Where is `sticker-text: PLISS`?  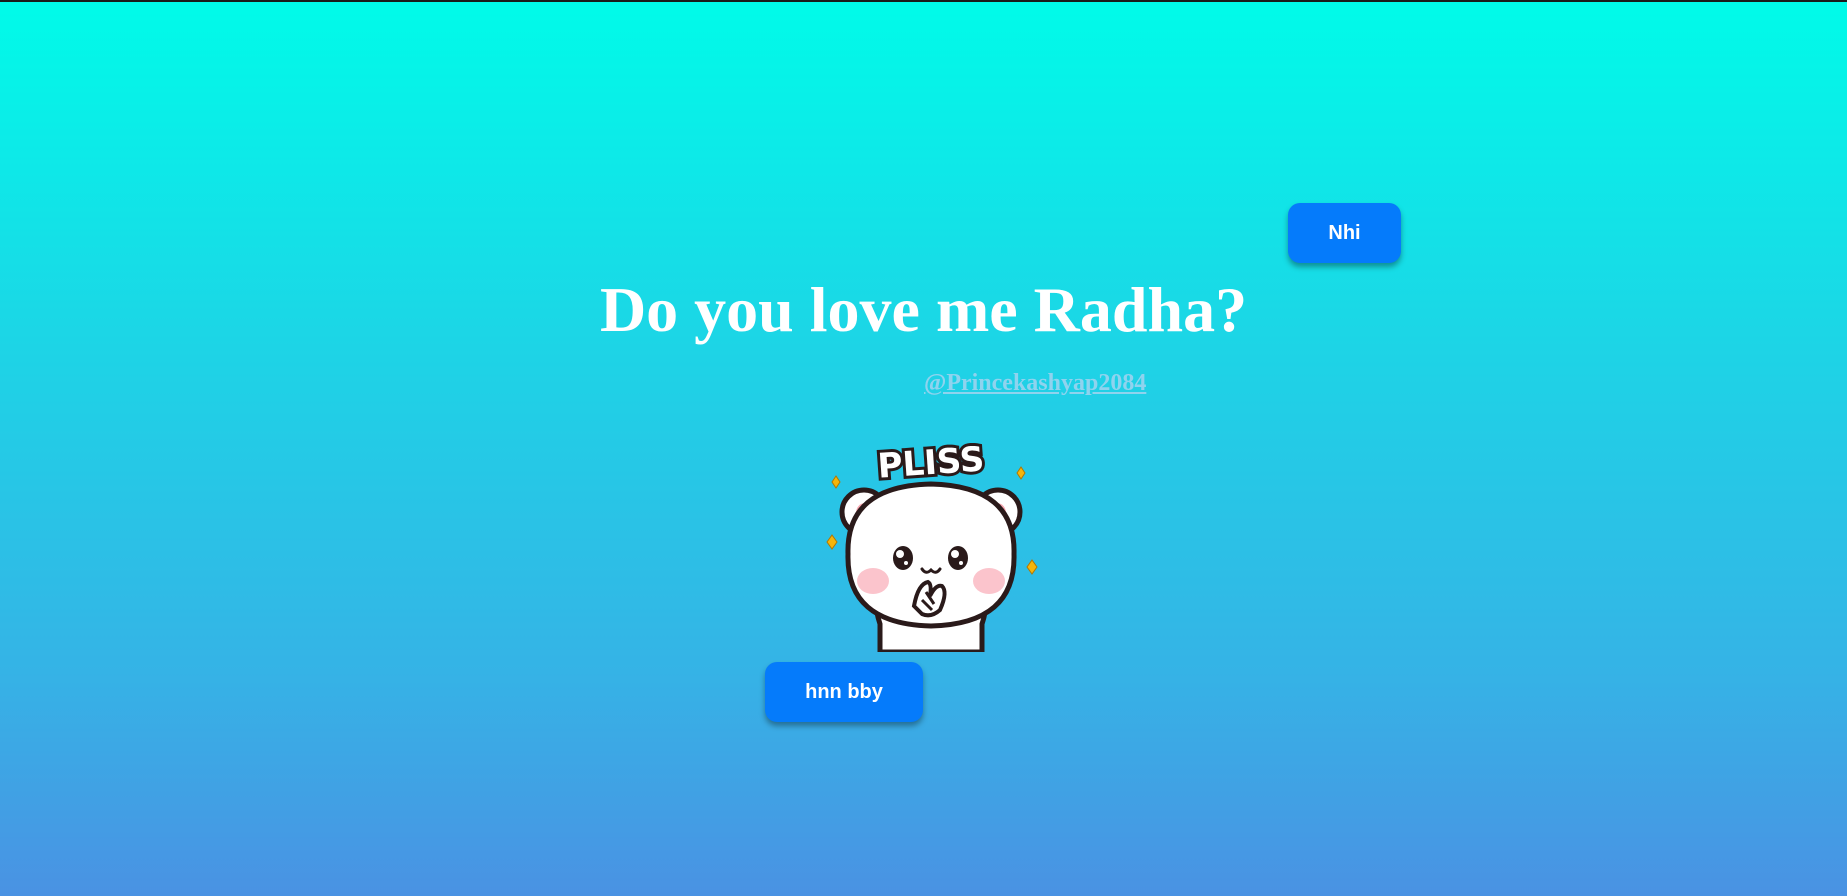
sticker-text: PLISS is located at coordinates (930, 462).